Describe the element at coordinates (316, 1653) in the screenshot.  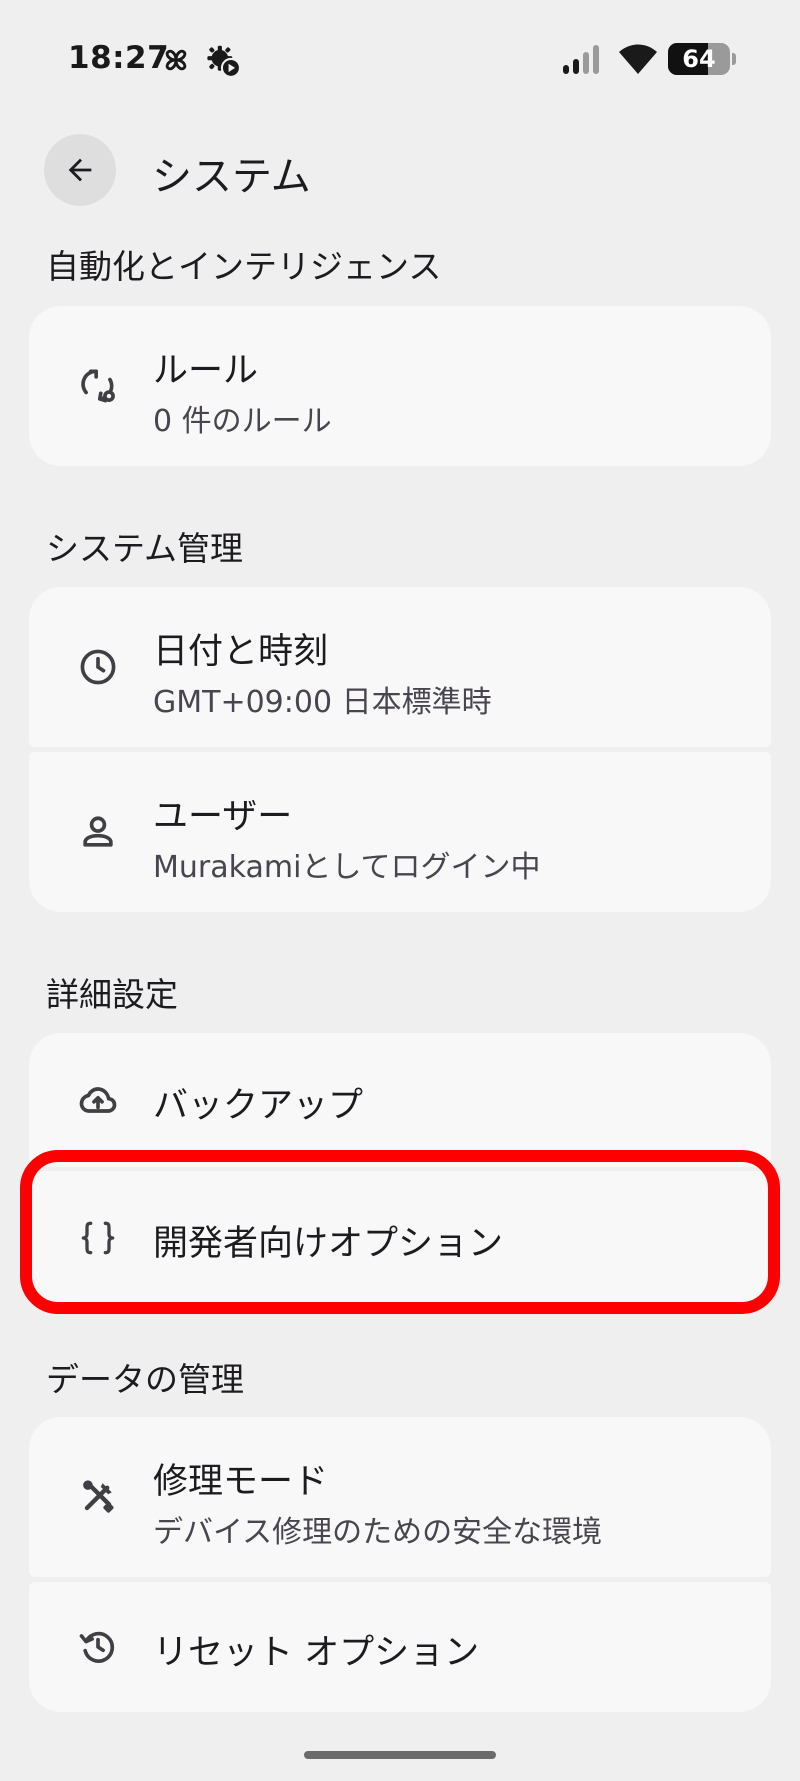
I see `item-title: リセット オプション` at that location.